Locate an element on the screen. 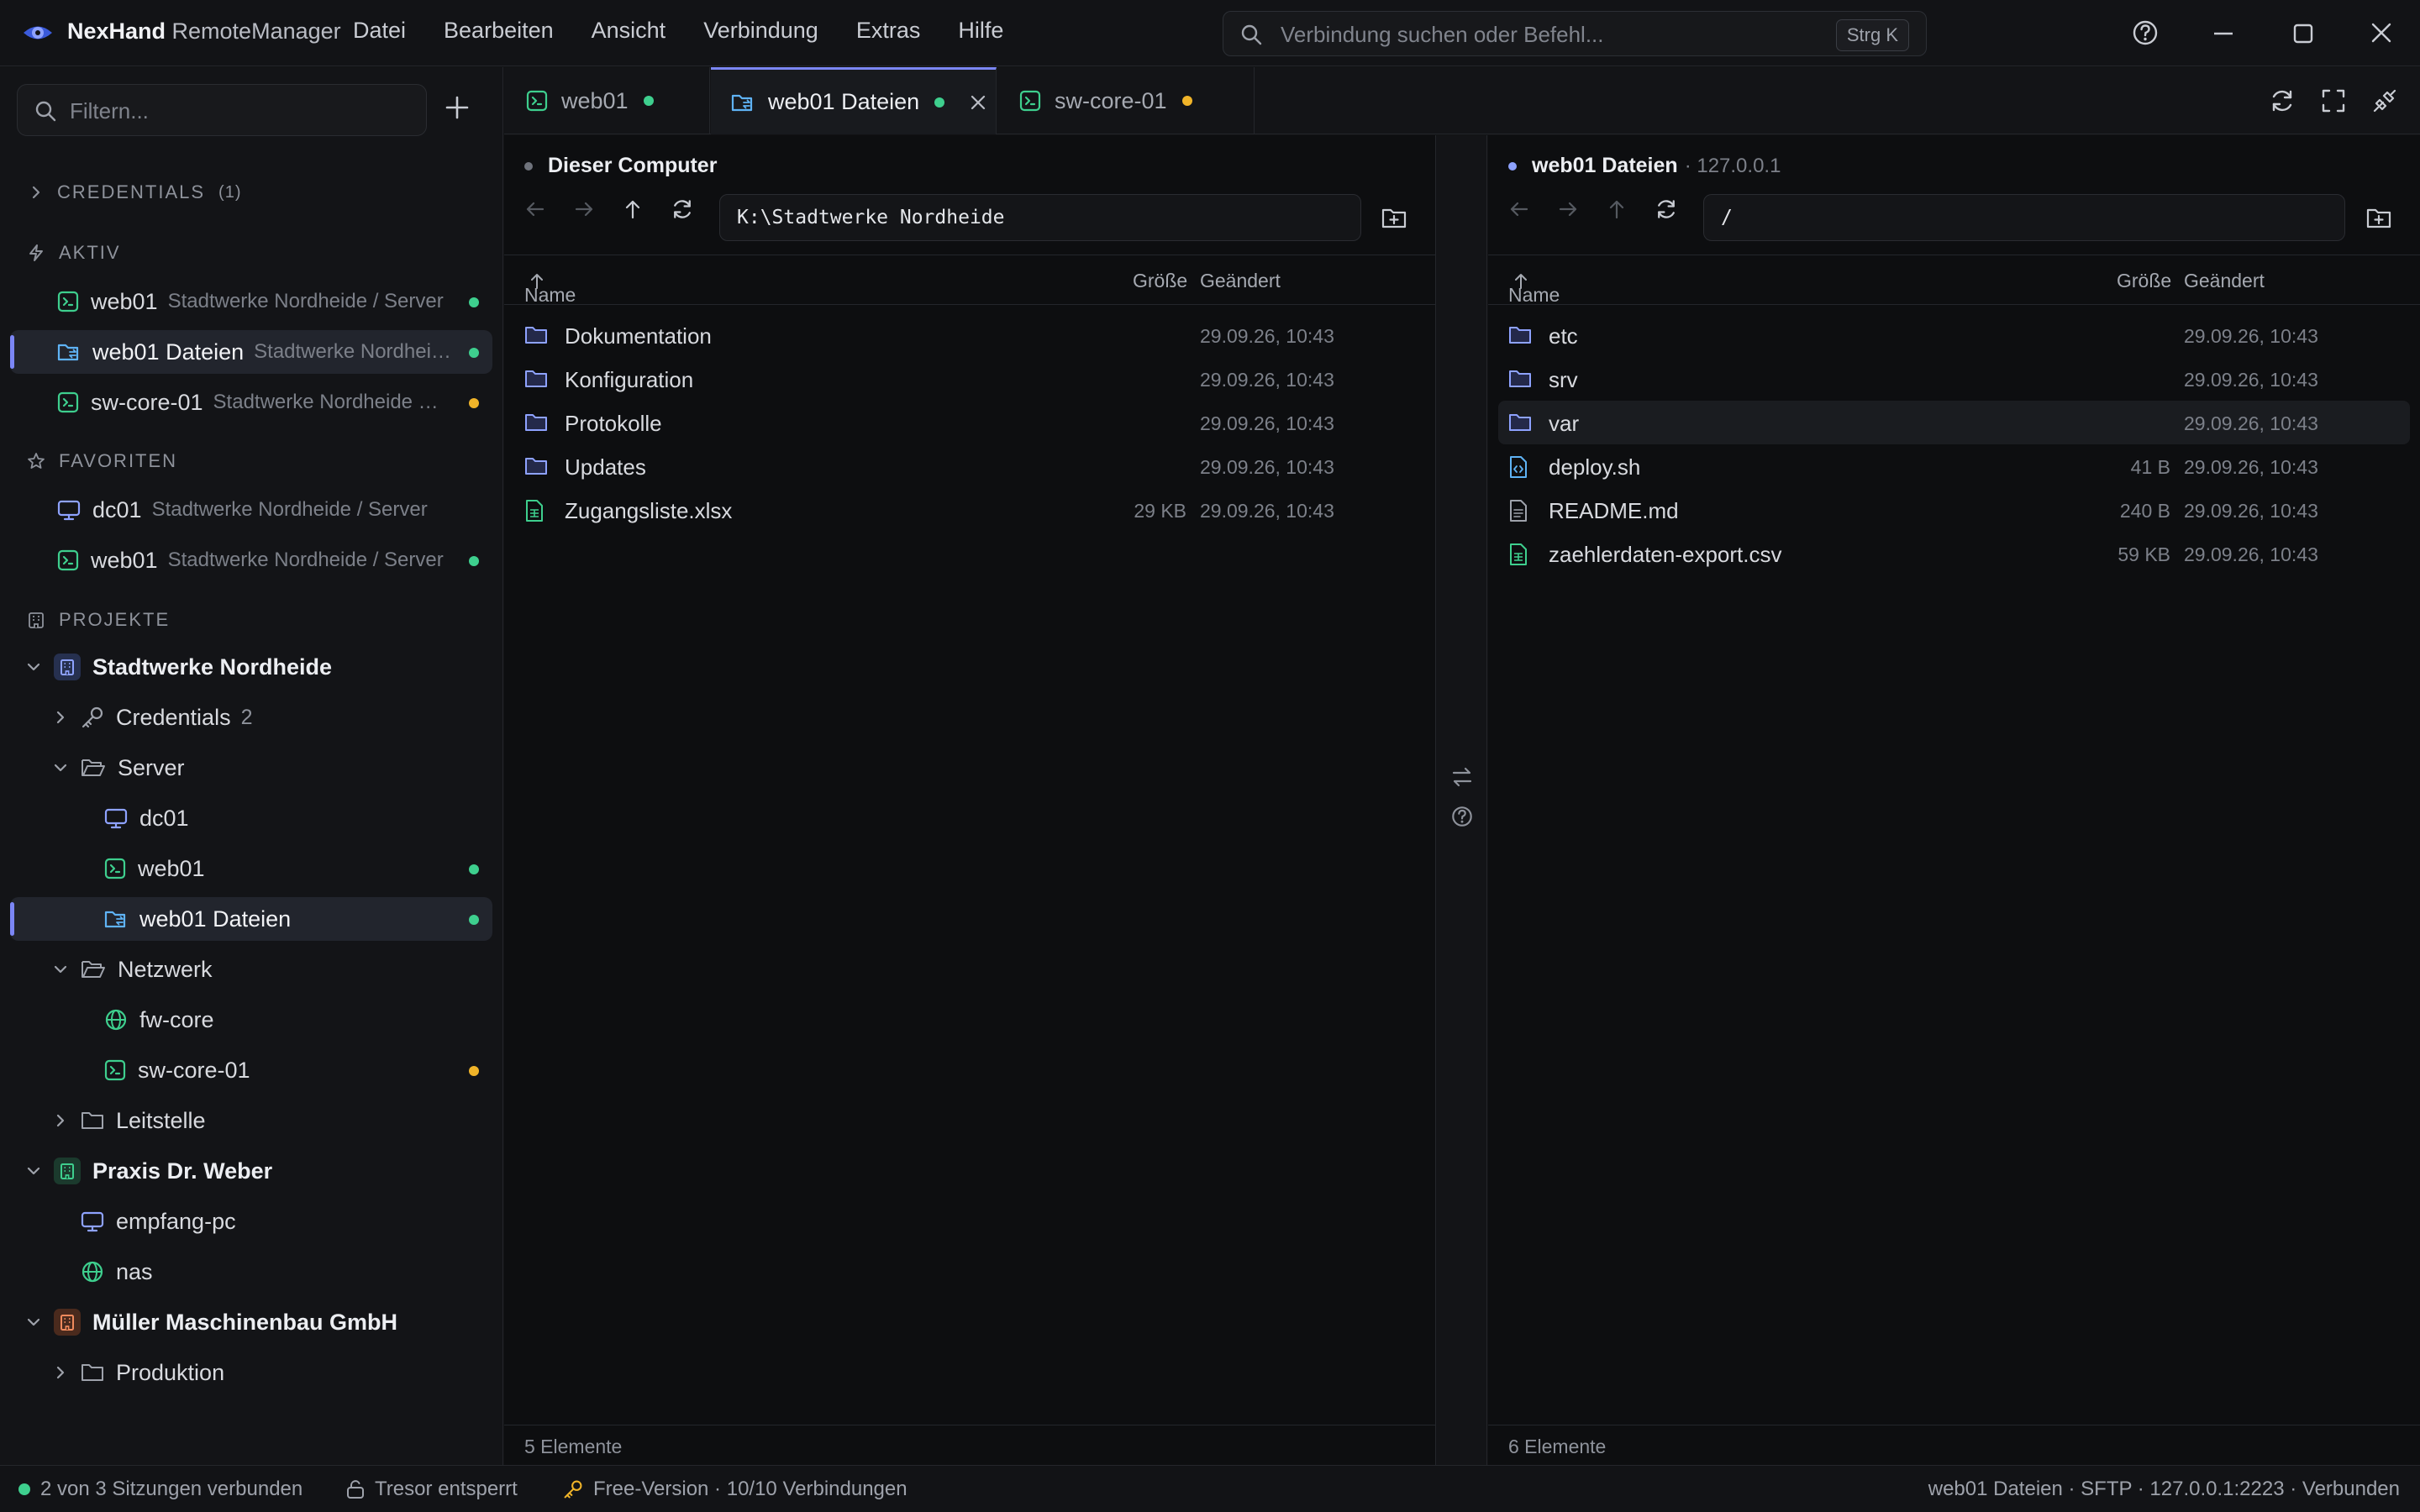 This screenshot has height=1512, width=2420. project-mueller-maschinenbau: Müller Maschinenbau GmbH is located at coordinates (251, 1322).